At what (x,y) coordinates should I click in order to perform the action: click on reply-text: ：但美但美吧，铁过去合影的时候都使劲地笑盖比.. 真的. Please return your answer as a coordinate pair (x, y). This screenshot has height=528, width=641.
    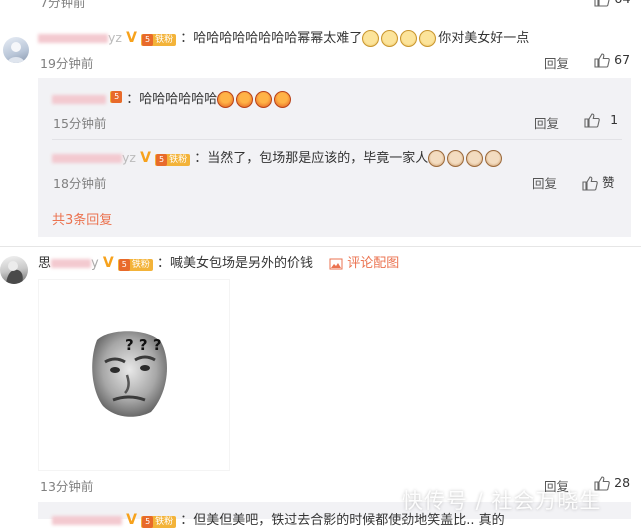
    Looking at the image, I should click on (342, 520).